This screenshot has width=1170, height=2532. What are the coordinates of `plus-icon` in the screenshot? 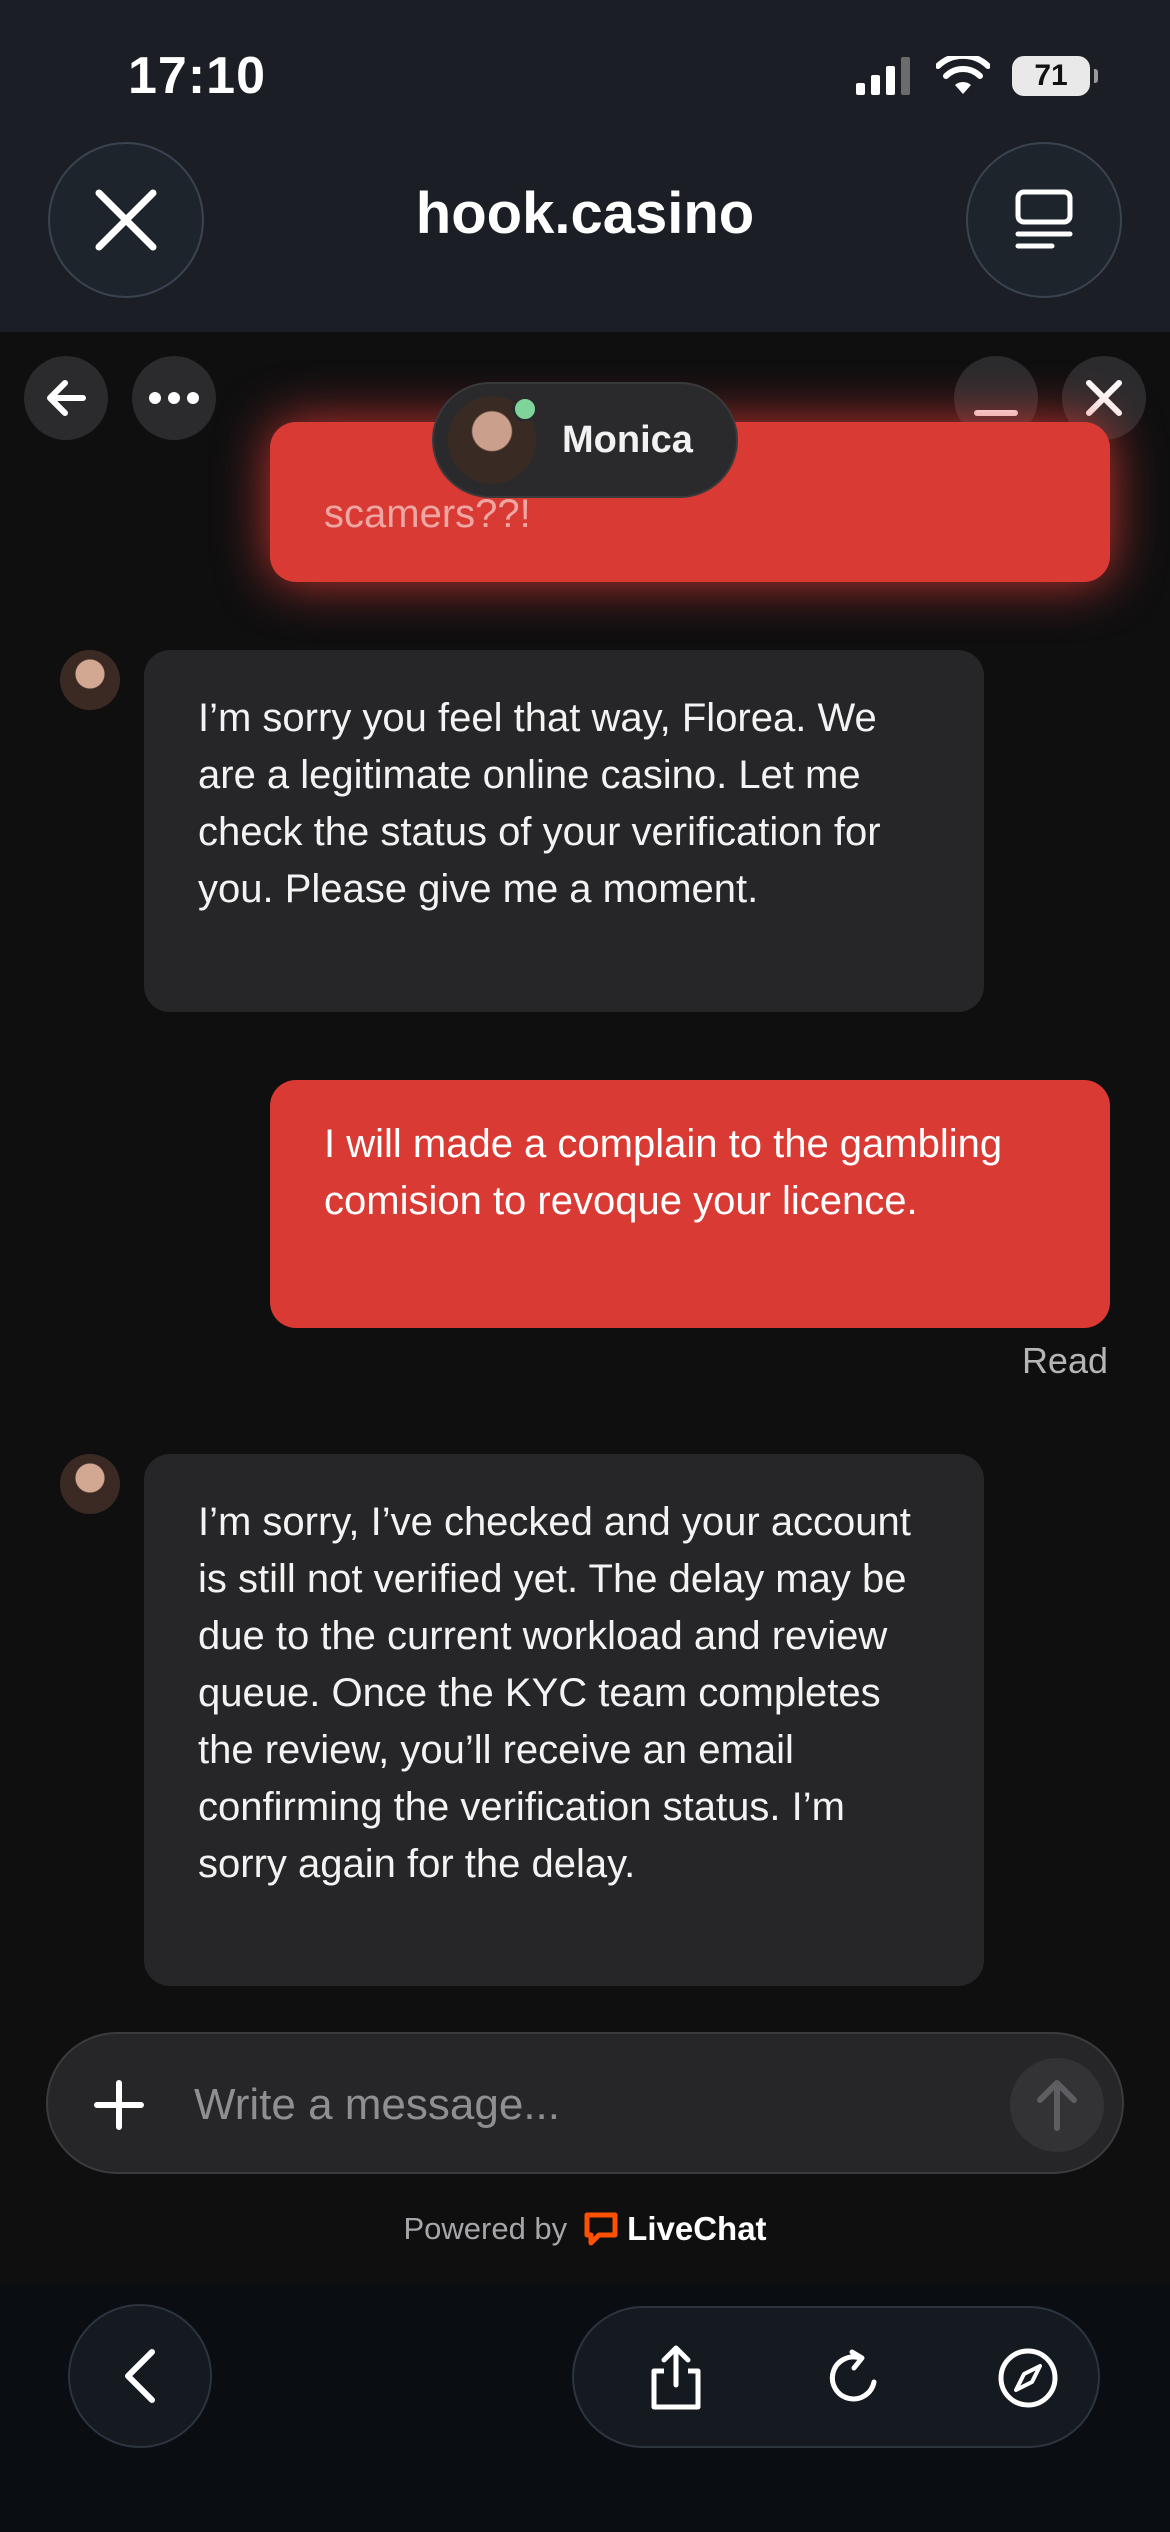 It's located at (119, 2105).